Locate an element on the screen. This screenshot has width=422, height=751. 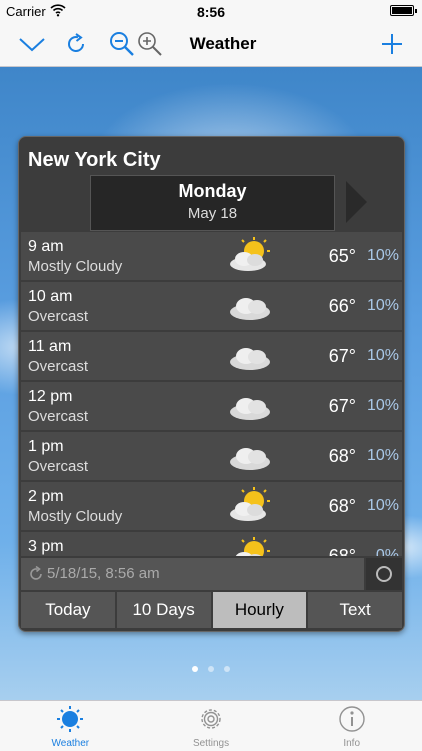
page-indicator is located at coordinates (211, 668).